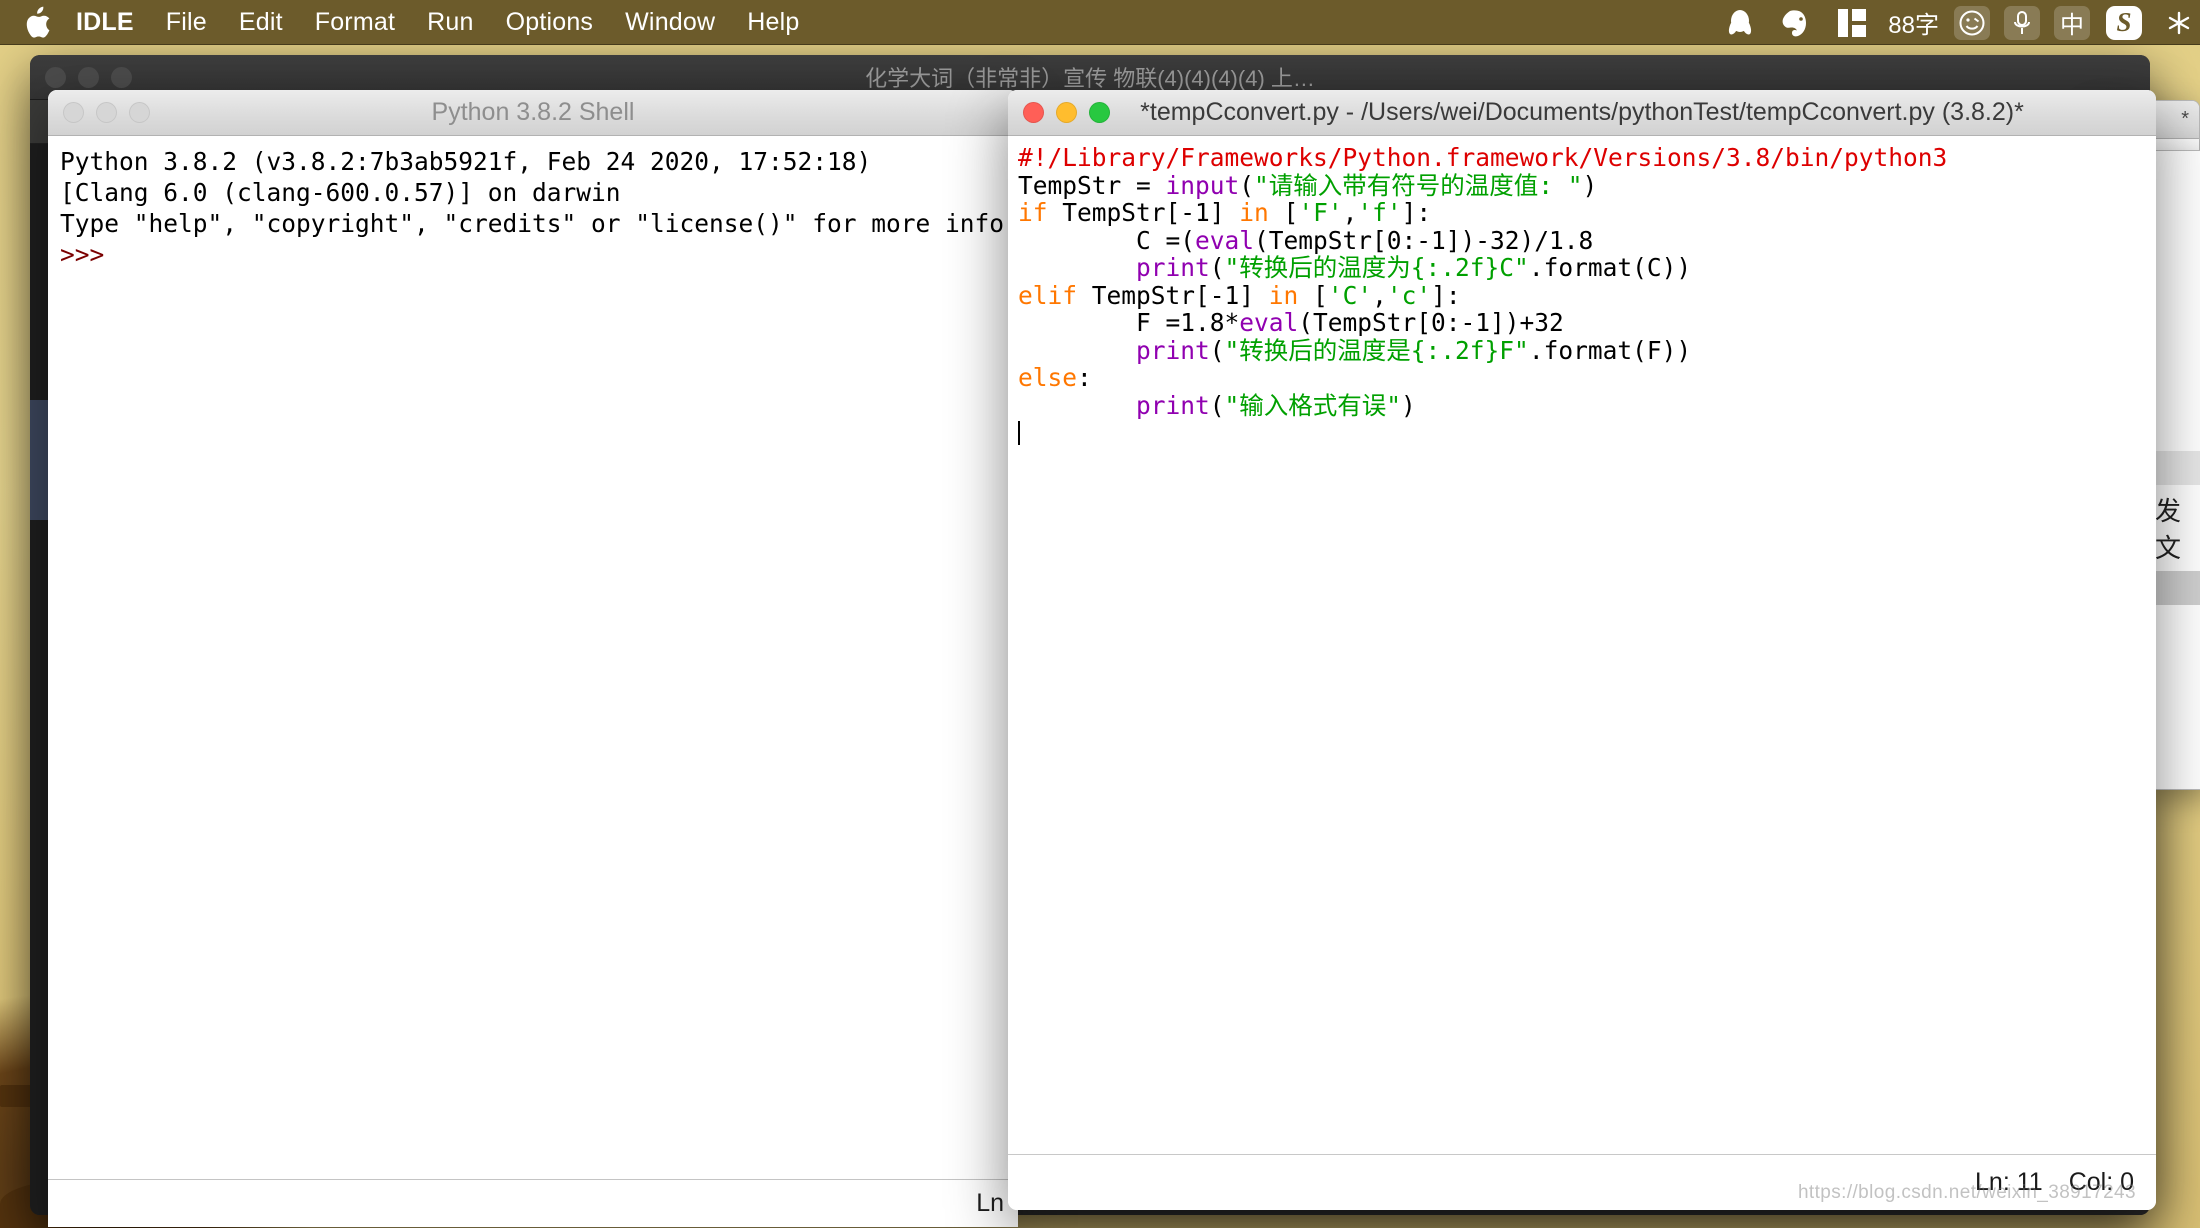 The image size is (2200, 1228). I want to click on code-line: TempStr = input("请输入带有符号的温度值: "), so click(1584, 185).